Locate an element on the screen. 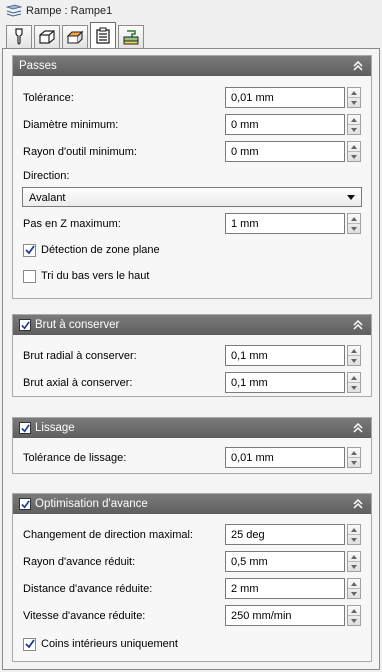 Image resolution: width=382 pixels, height=672 pixels. max-z-step-input is located at coordinates (285, 223).